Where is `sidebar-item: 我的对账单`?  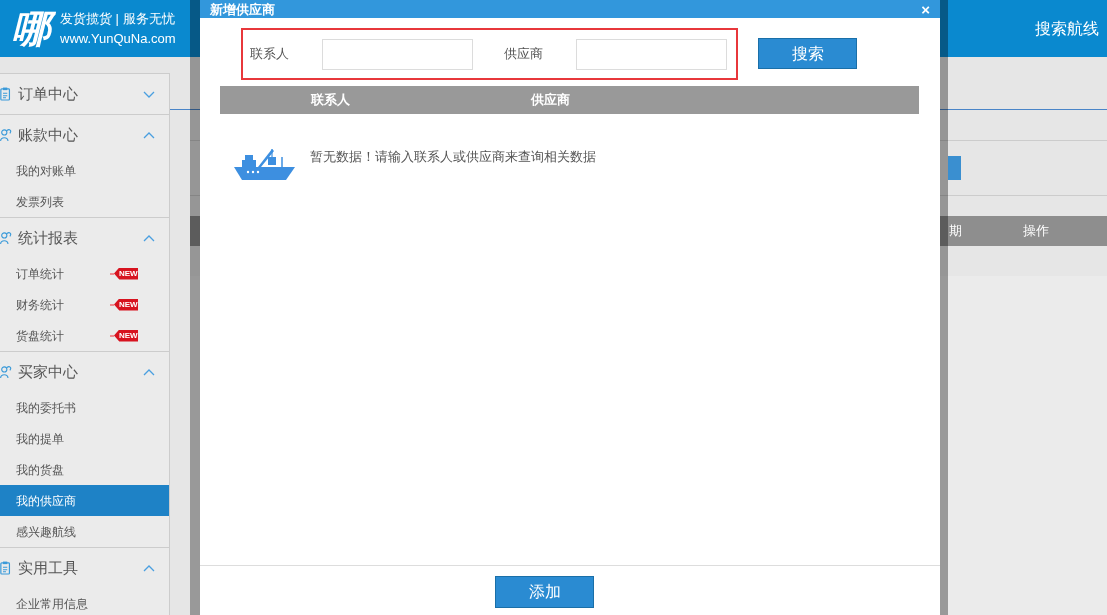 sidebar-item: 我的对账单 is located at coordinates (84, 170).